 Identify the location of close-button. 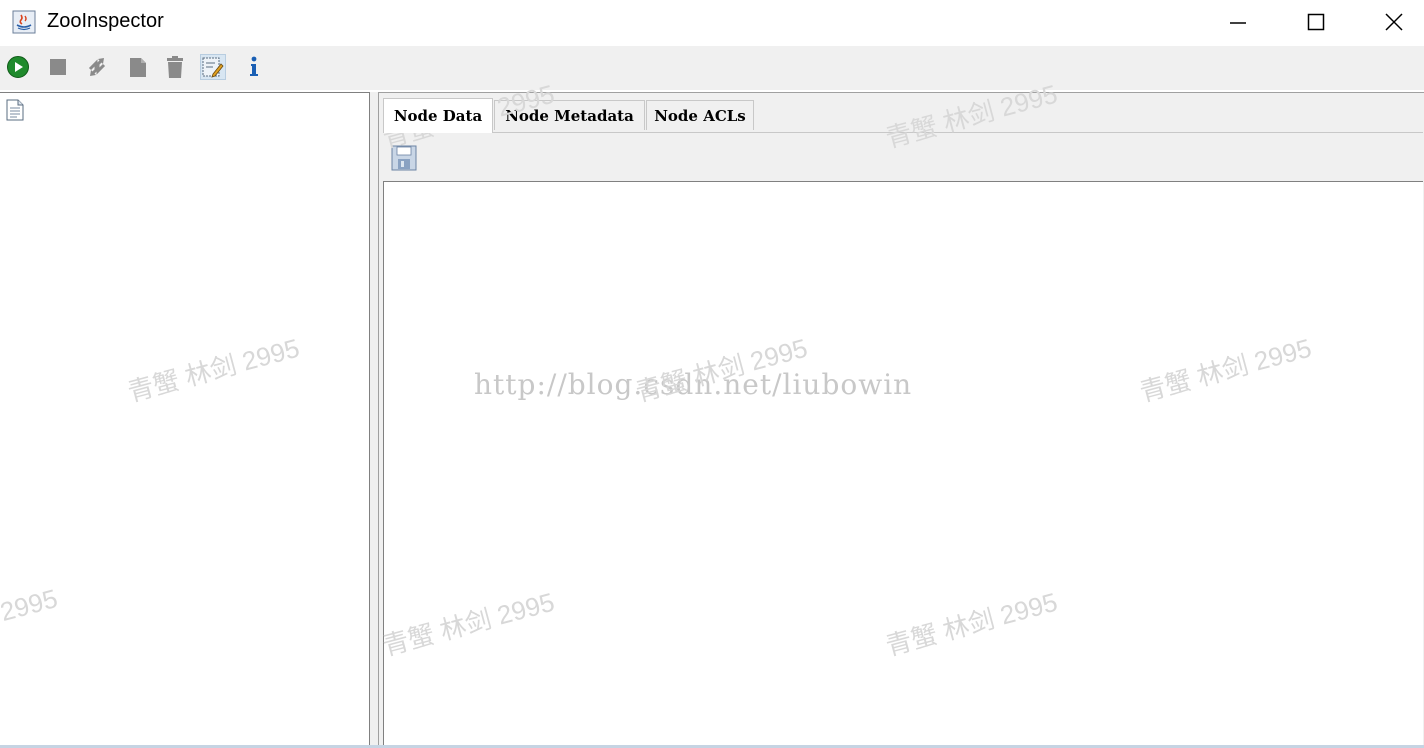
(1389, 22).